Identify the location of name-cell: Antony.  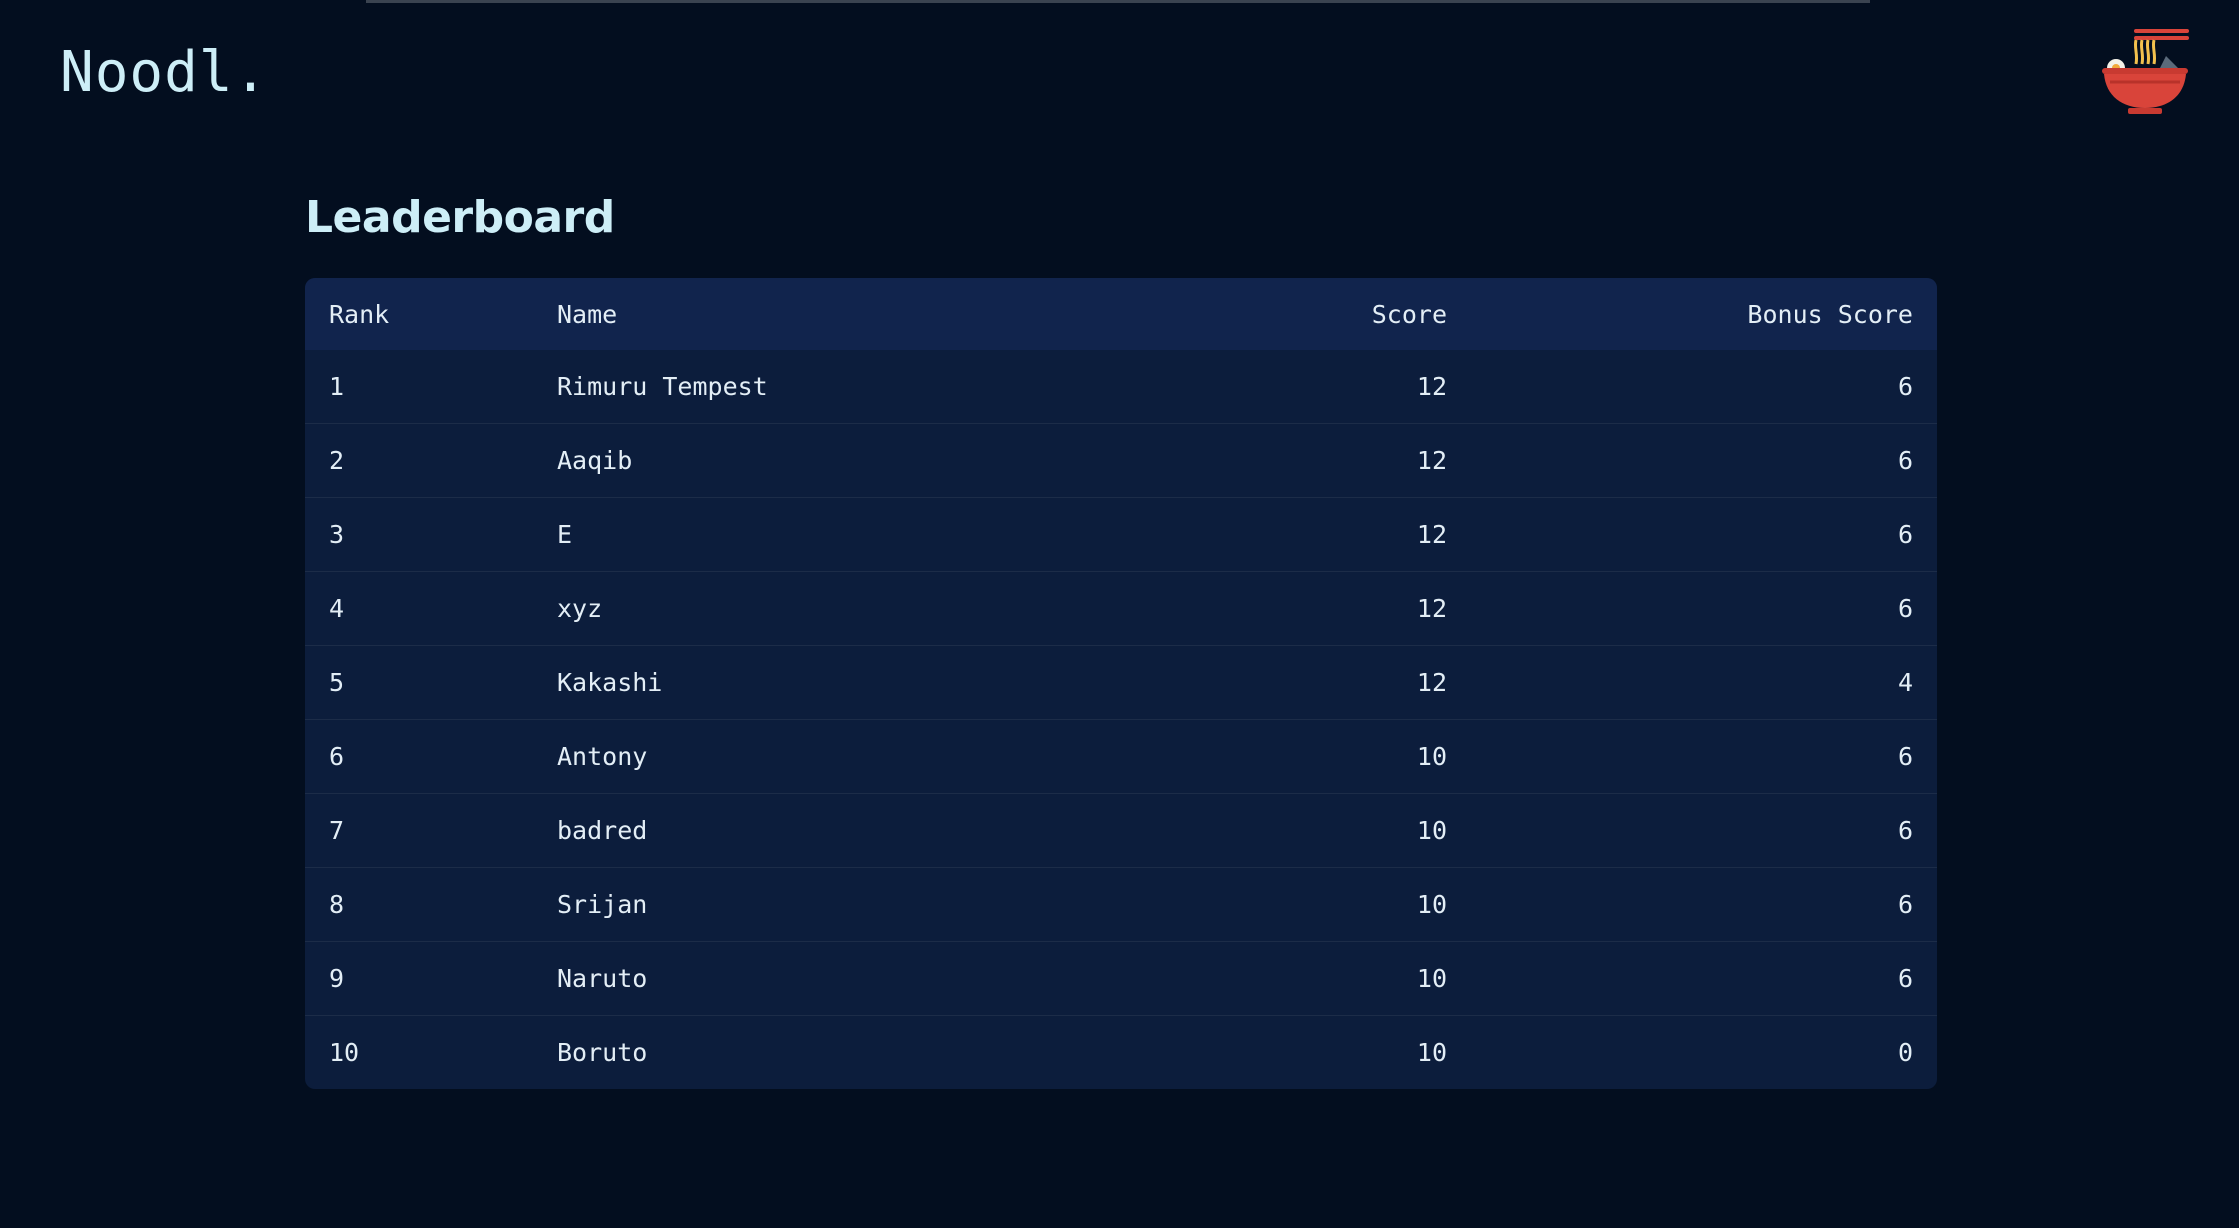
(602, 756).